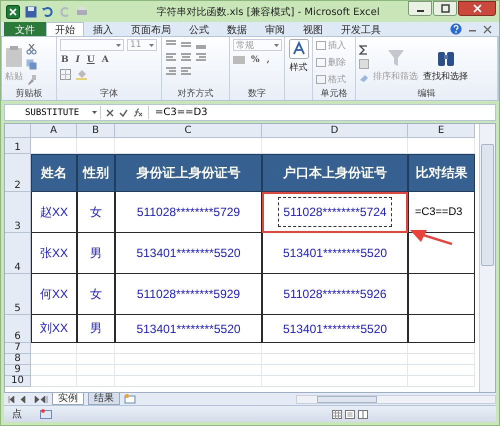 The width and height of the screenshot is (500, 426). What do you see at coordinates (361, 29) in the screenshot?
I see `ribbon-tab: 开发工具` at bounding box center [361, 29].